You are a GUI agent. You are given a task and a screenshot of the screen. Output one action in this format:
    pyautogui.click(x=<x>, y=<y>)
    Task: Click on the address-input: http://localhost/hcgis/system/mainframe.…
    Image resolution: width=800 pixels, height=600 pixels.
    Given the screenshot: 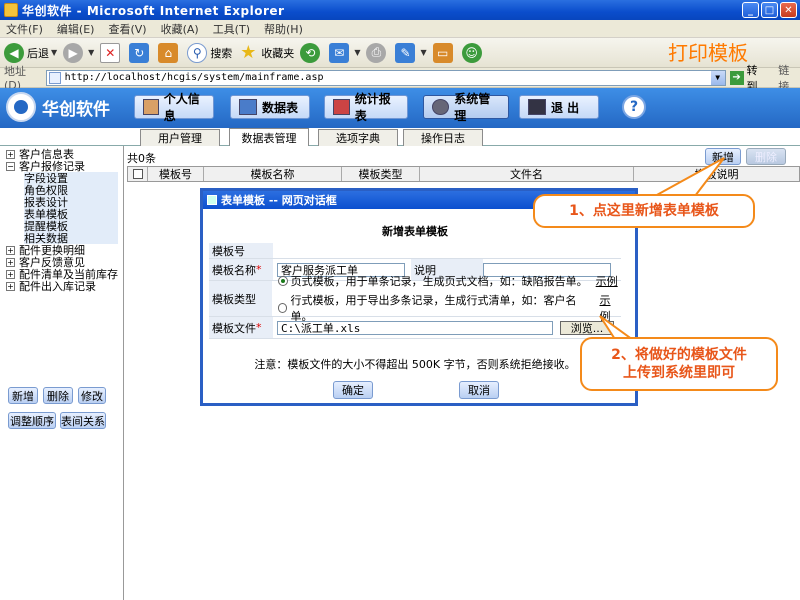 What is the action you would take?
    pyautogui.click(x=385, y=77)
    